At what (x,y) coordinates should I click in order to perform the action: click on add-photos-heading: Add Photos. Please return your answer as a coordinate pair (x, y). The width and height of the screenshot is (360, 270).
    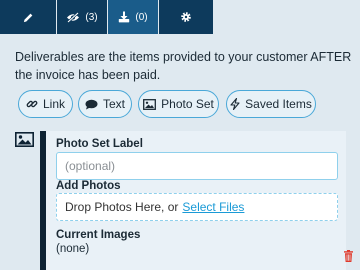
    Looking at the image, I should click on (88, 186).